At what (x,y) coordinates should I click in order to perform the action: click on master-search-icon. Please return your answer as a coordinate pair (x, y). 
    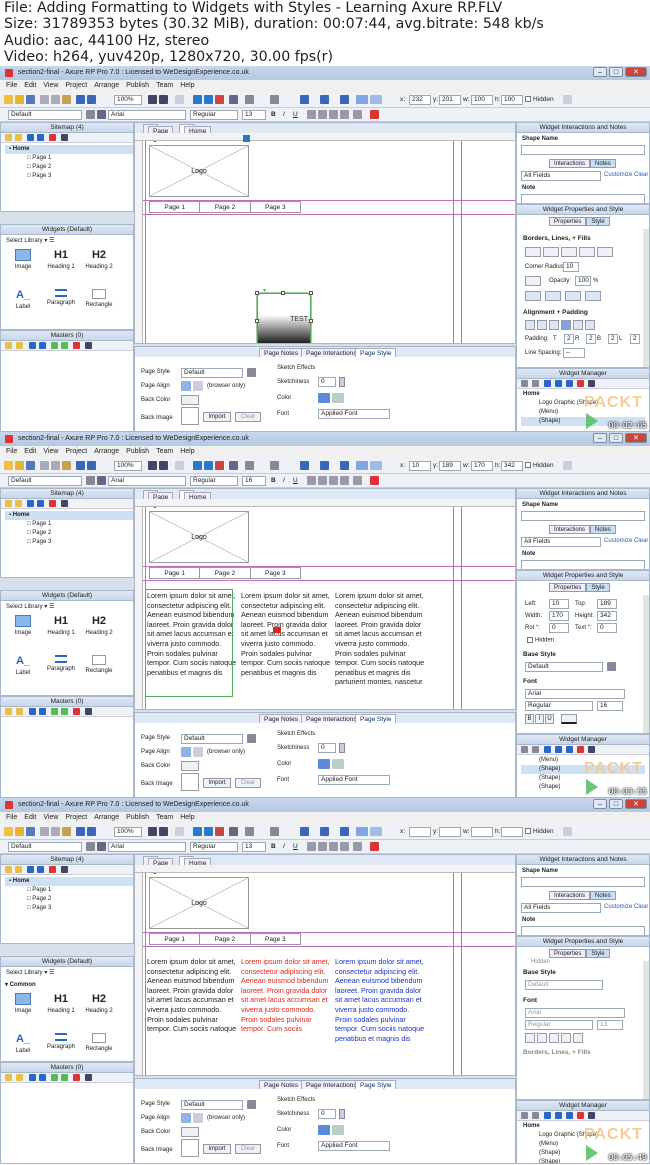
    Looking at the image, I should click on (88, 711).